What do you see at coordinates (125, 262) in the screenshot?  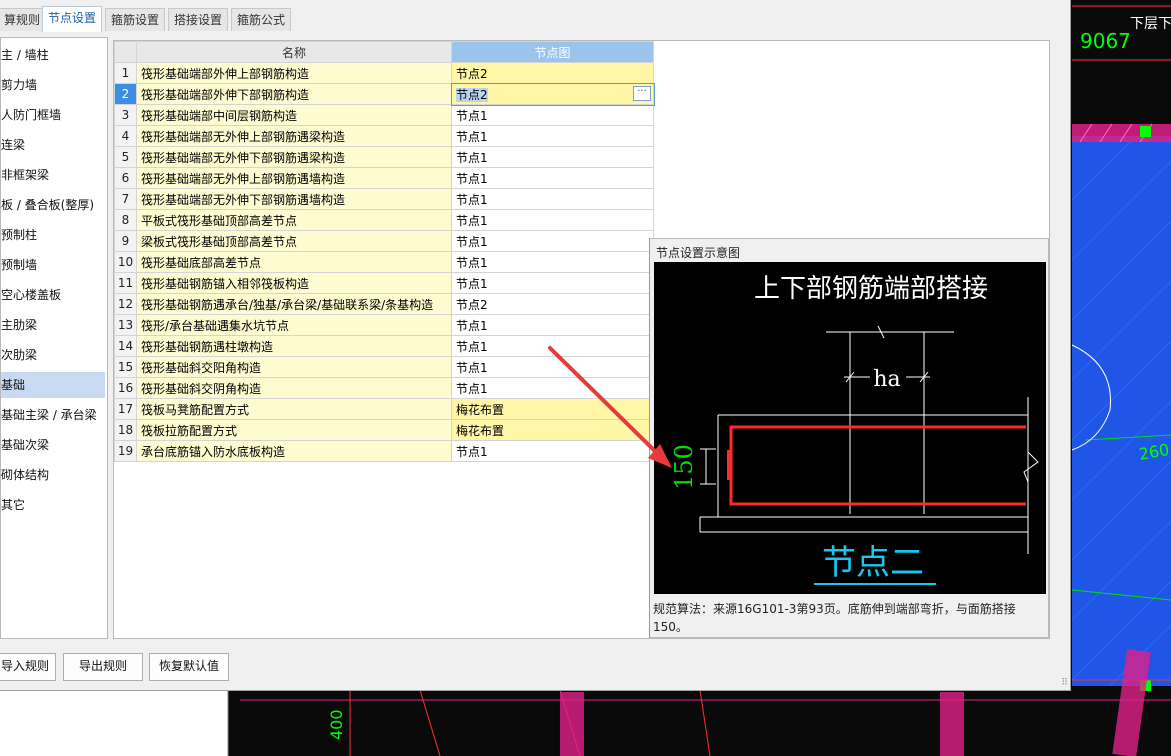 I see `row-number: 10` at bounding box center [125, 262].